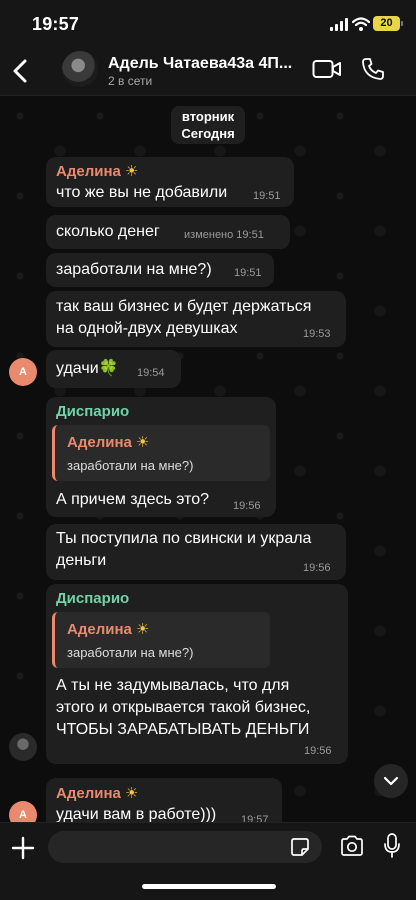  I want to click on message-text-line: так ваш бизнес и будет держаться, so click(184, 306).